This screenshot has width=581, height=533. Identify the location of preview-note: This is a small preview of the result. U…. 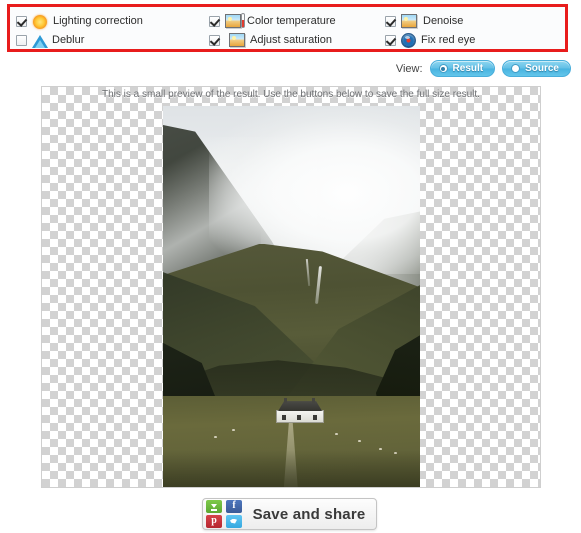
(291, 94).